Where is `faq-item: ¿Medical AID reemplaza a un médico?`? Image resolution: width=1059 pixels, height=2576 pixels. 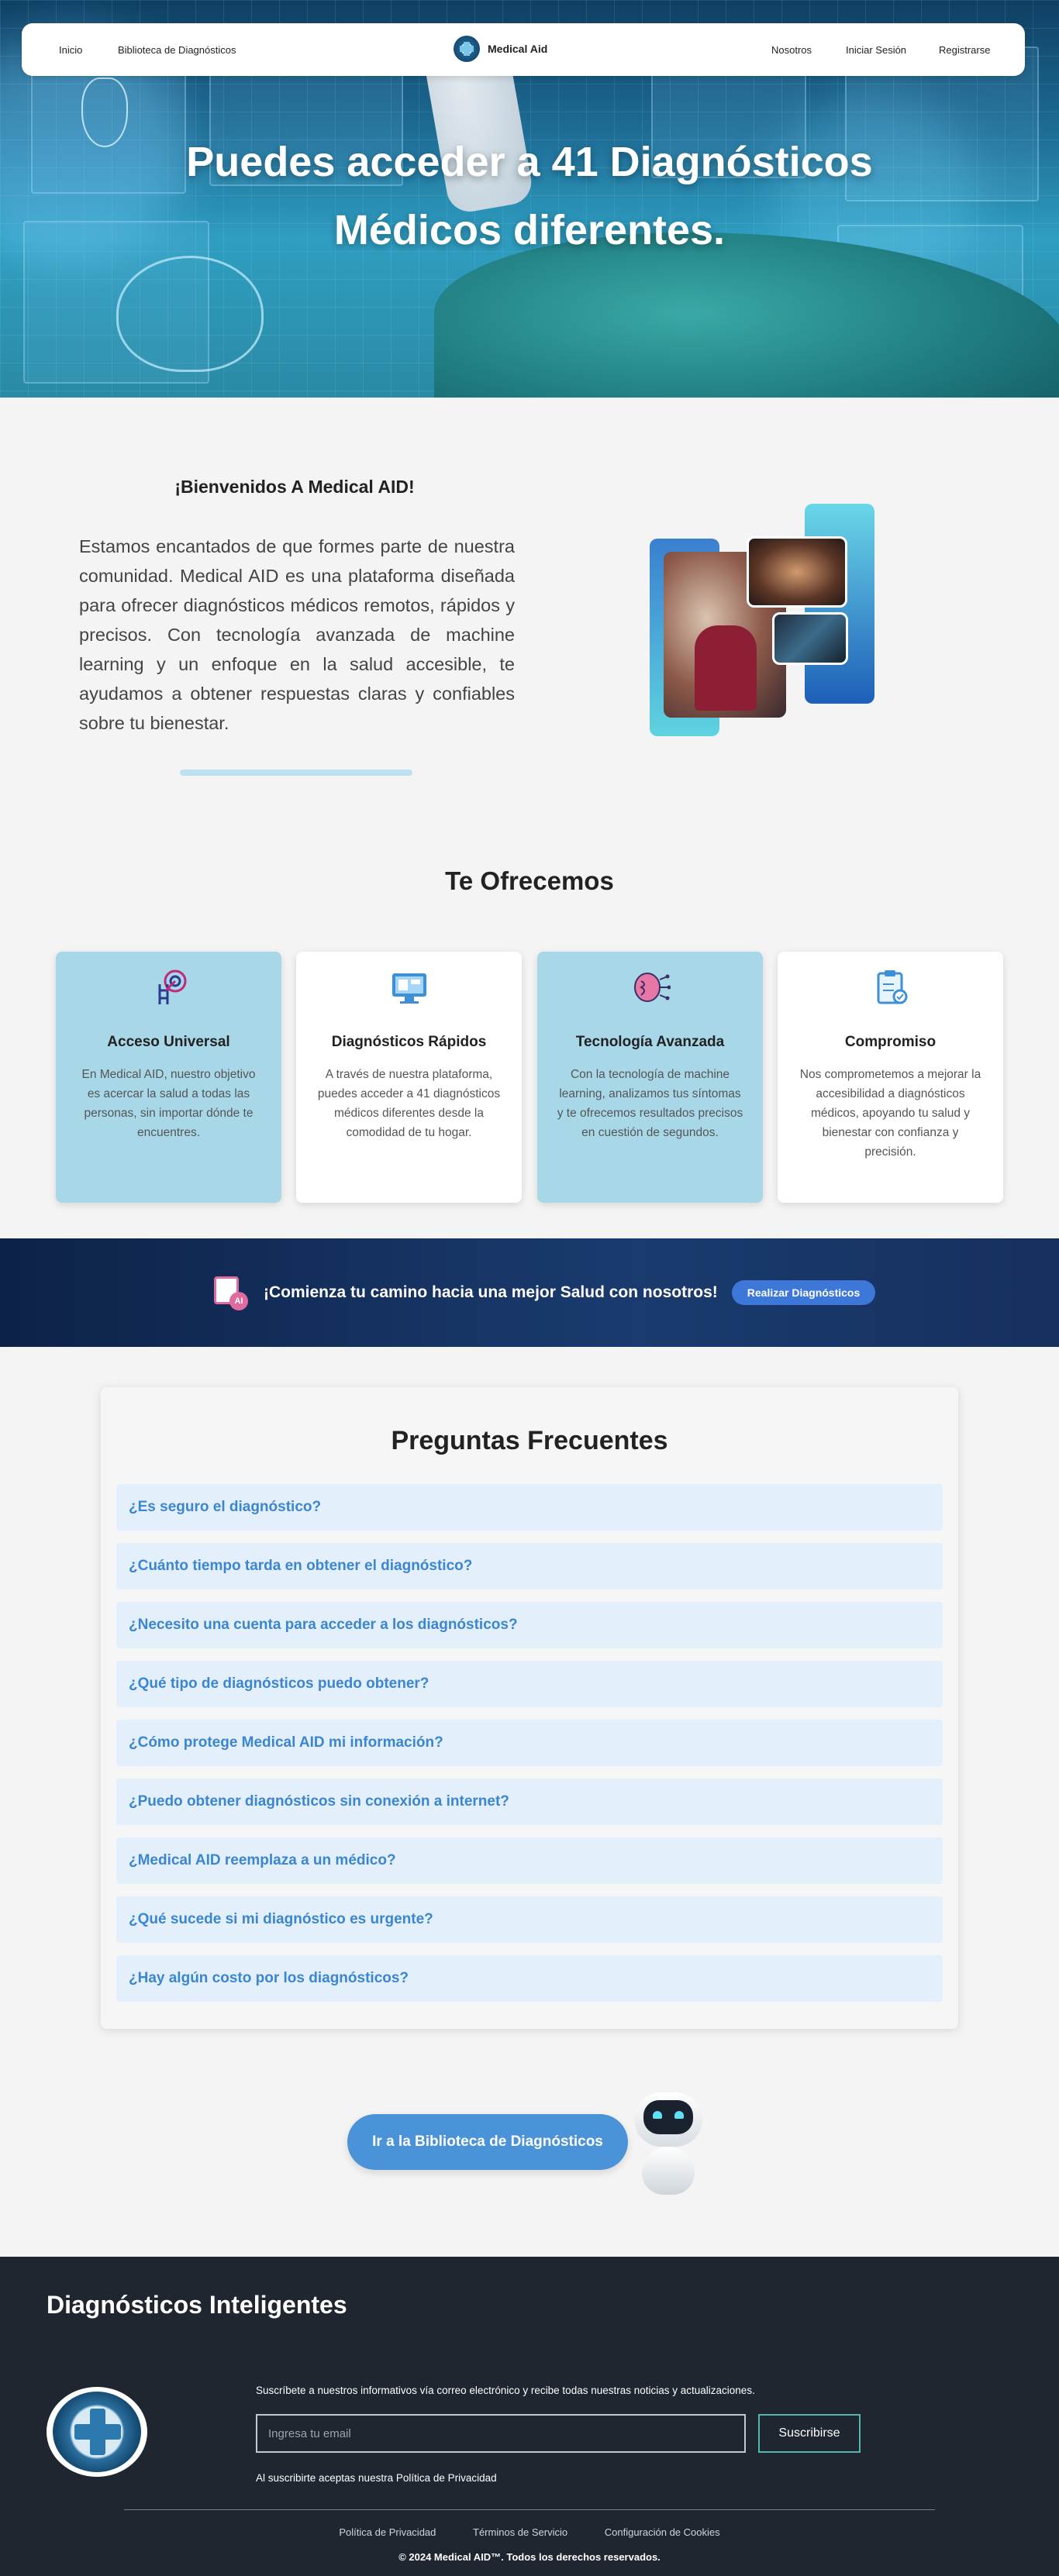 faq-item: ¿Medical AID reemplaza a un médico? is located at coordinates (529, 1860).